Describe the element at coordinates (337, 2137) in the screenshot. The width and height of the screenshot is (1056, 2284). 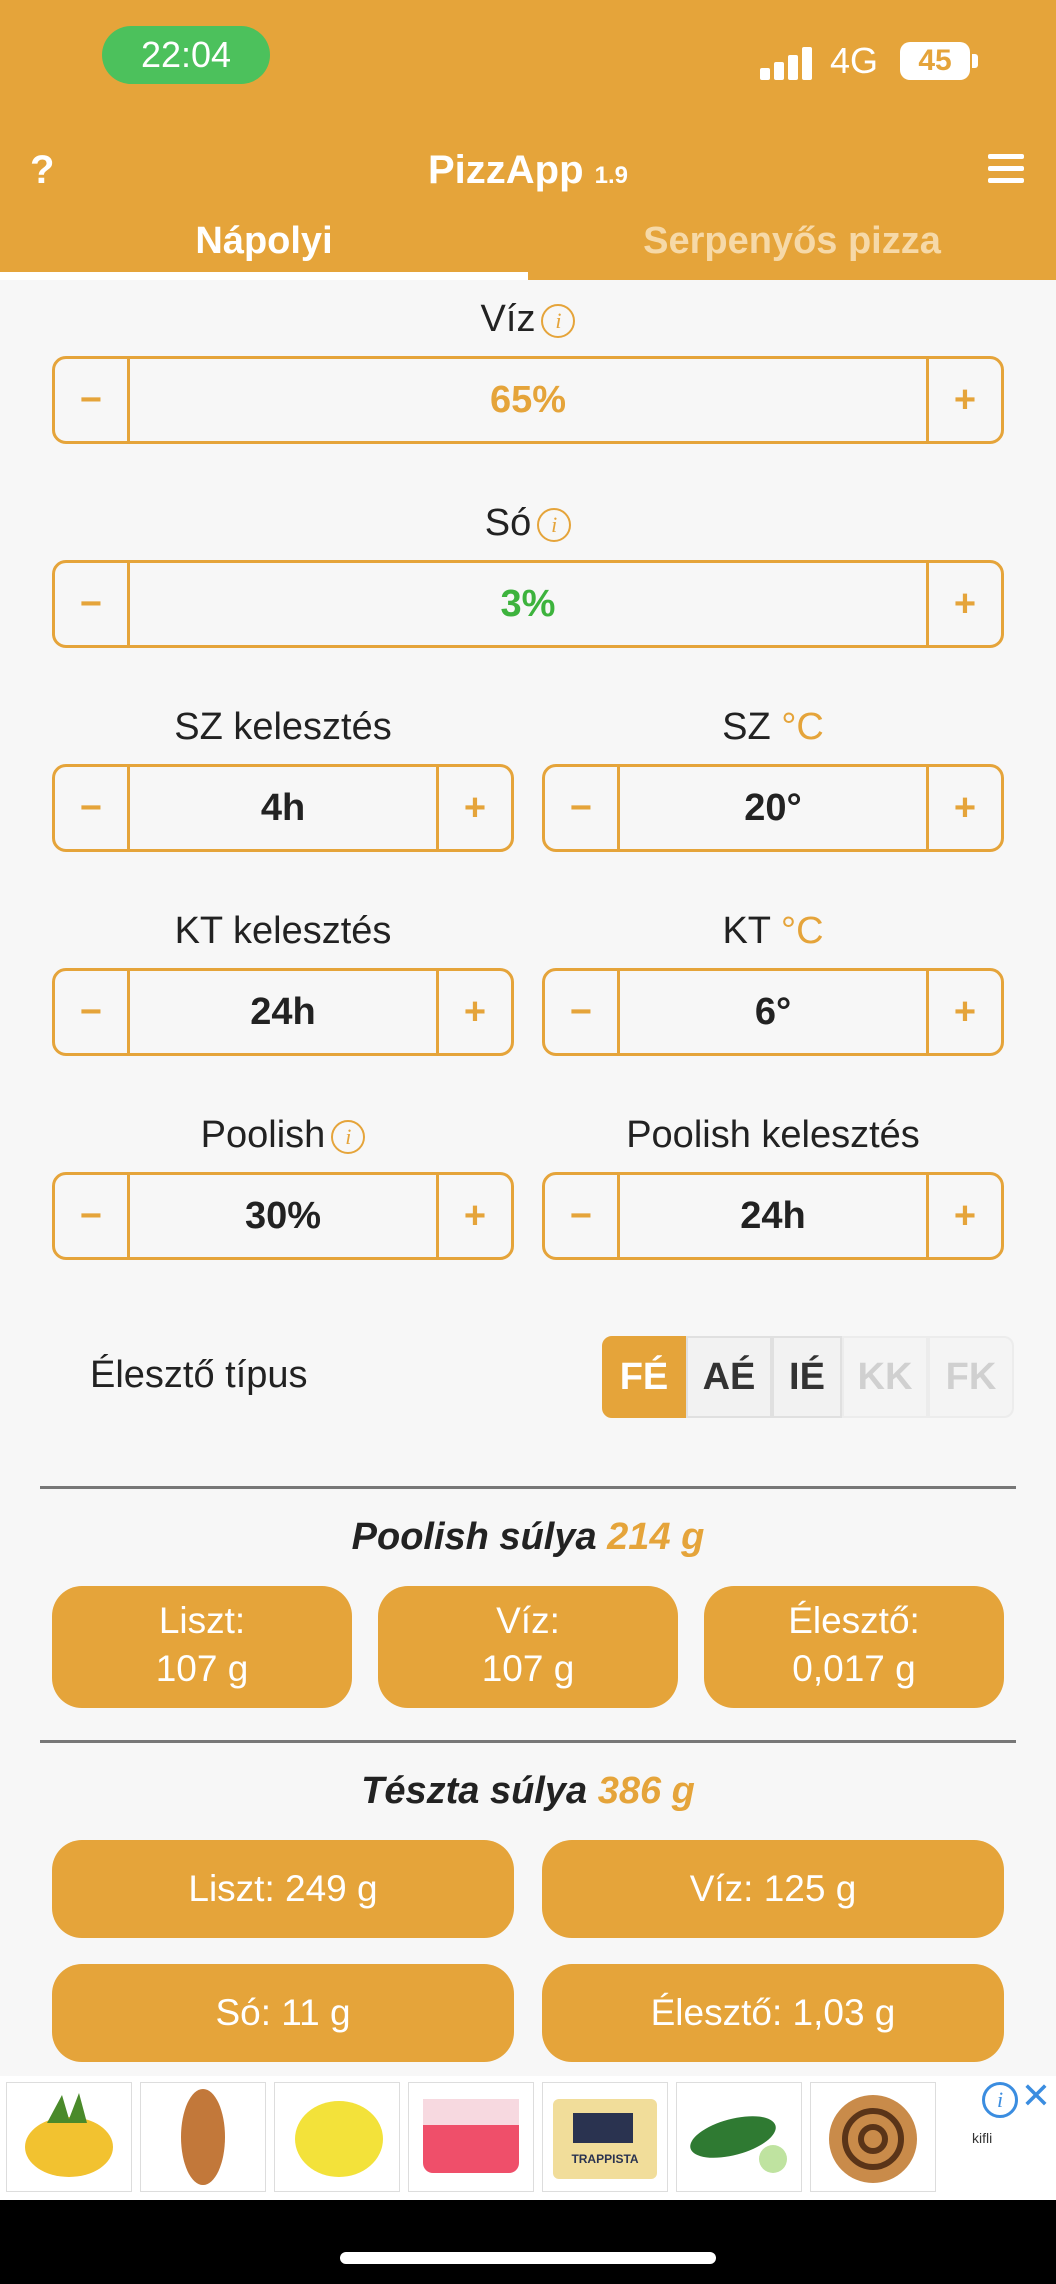
I see `ad-lemon-image` at that location.